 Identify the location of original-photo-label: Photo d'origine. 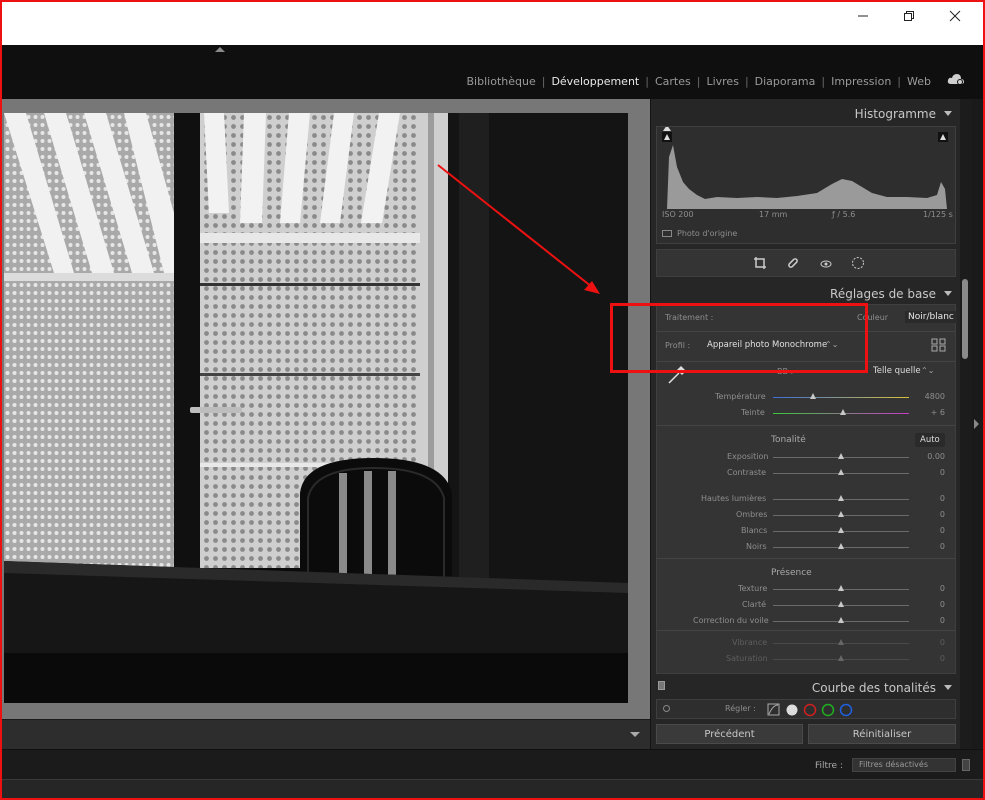
(707, 233).